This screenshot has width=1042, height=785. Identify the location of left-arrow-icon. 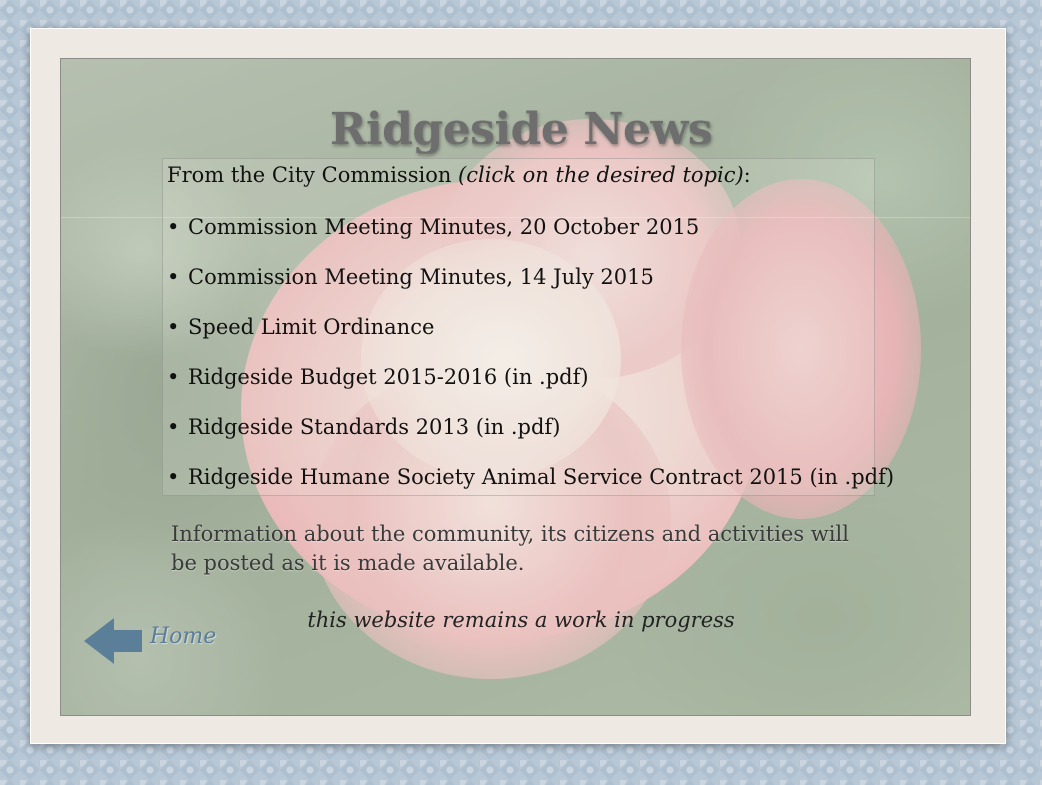
(113, 641).